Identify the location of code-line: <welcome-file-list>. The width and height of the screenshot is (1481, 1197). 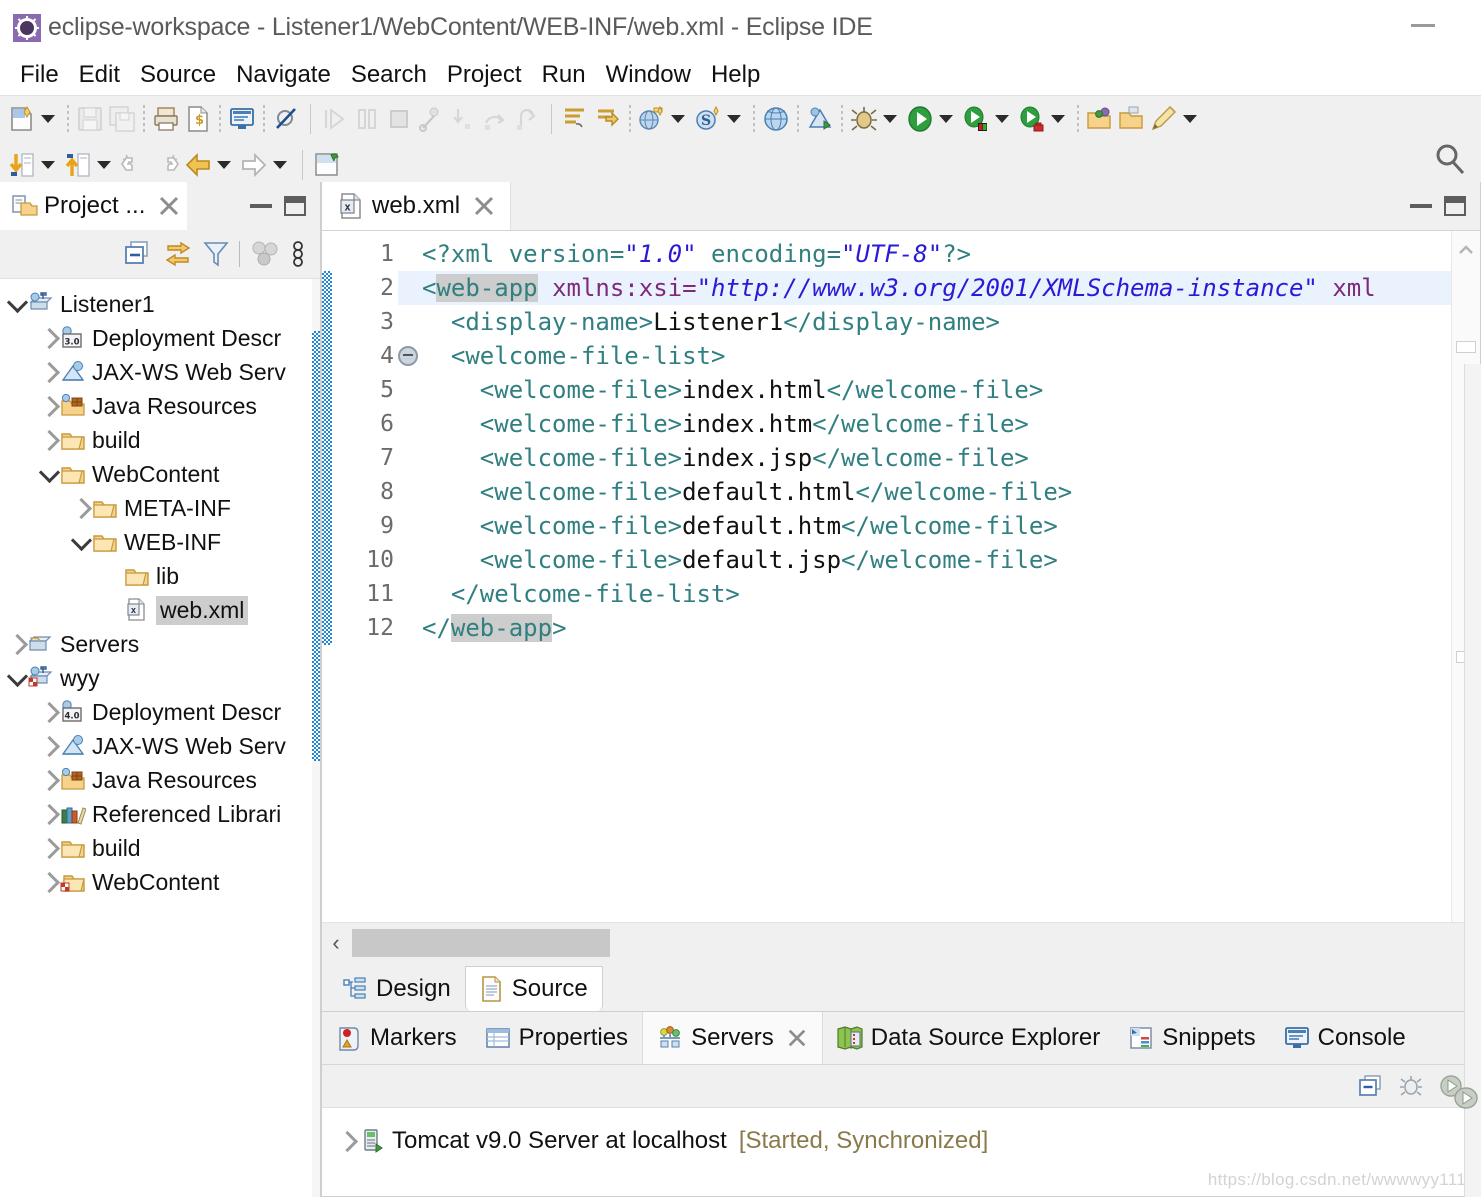
(924, 356).